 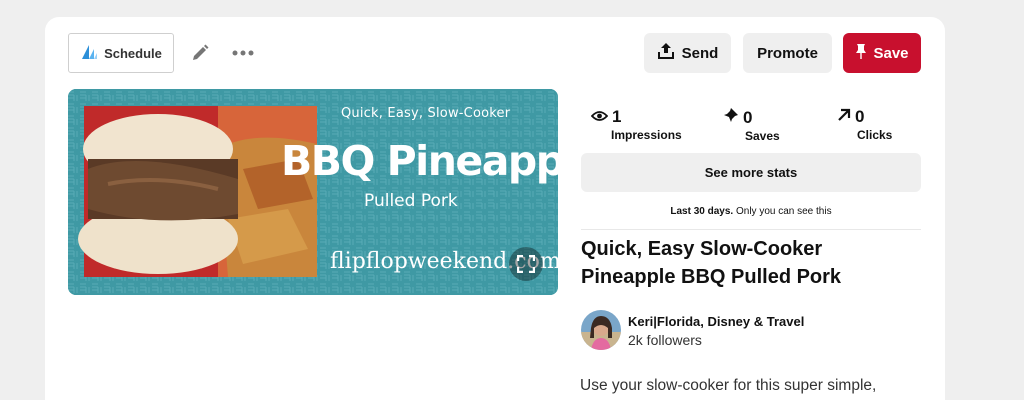 I want to click on image-tagline: Pulled Pork, so click(x=411, y=201).